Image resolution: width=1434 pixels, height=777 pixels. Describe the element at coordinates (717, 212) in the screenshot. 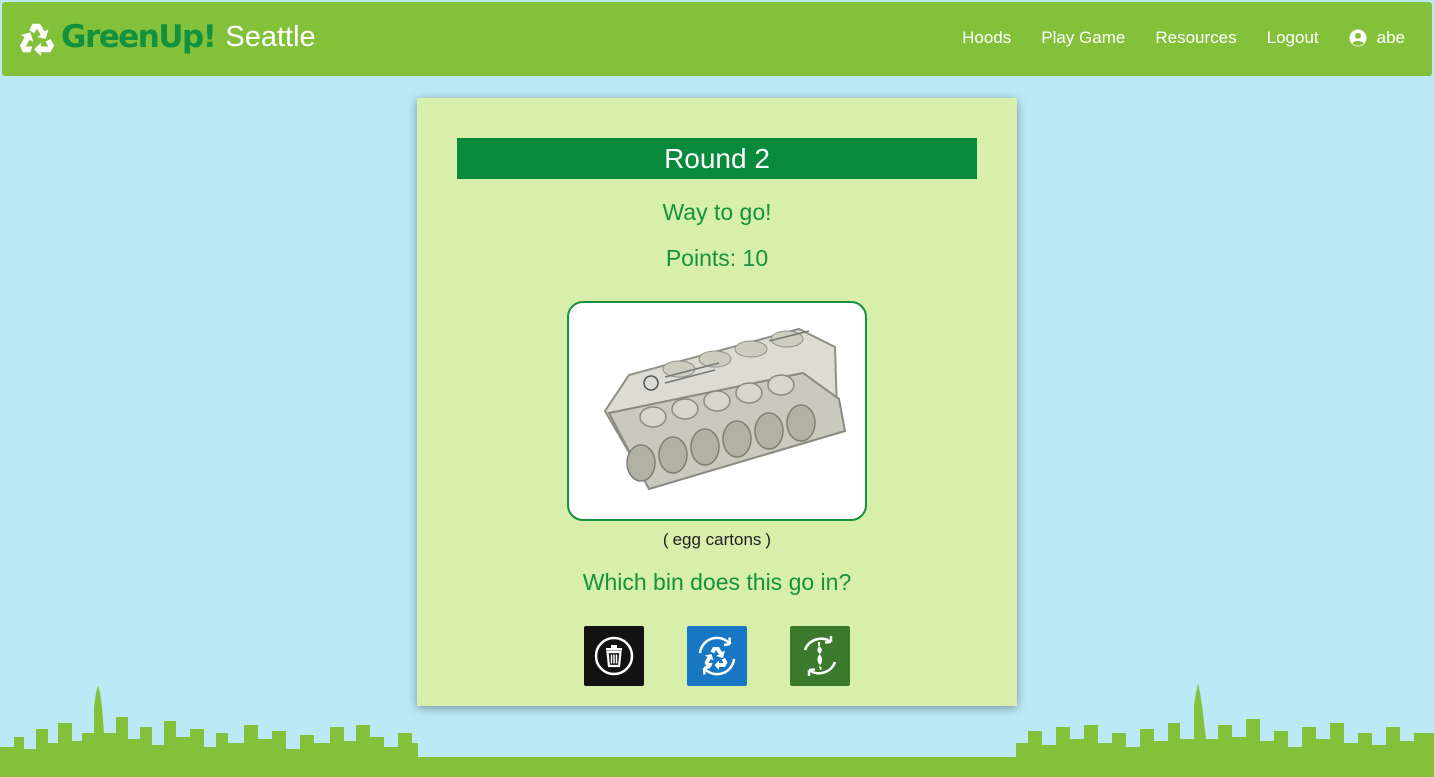

I see `feedback-message: Way to go!` at that location.